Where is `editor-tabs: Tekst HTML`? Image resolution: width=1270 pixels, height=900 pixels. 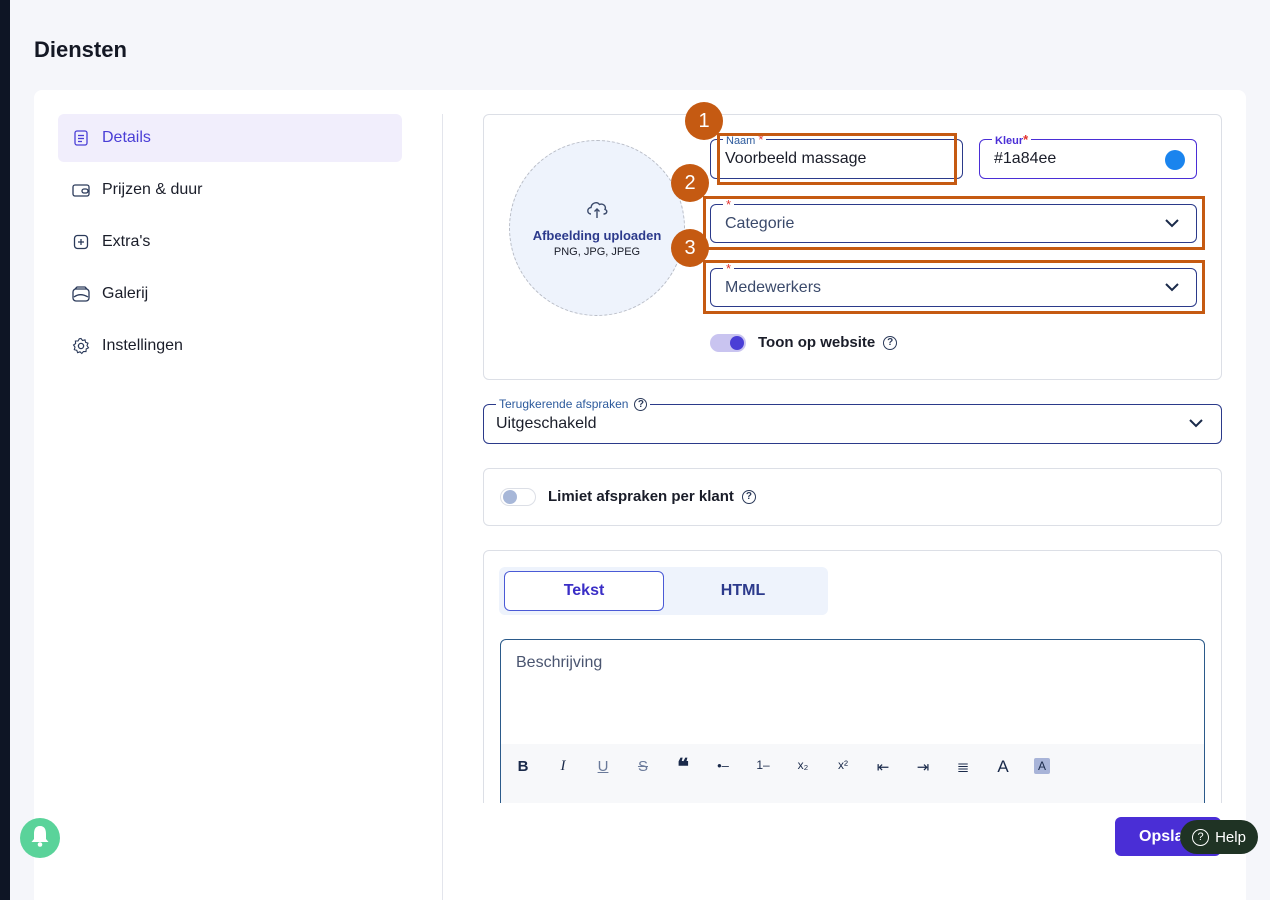
editor-tabs: Tekst HTML is located at coordinates (663, 591).